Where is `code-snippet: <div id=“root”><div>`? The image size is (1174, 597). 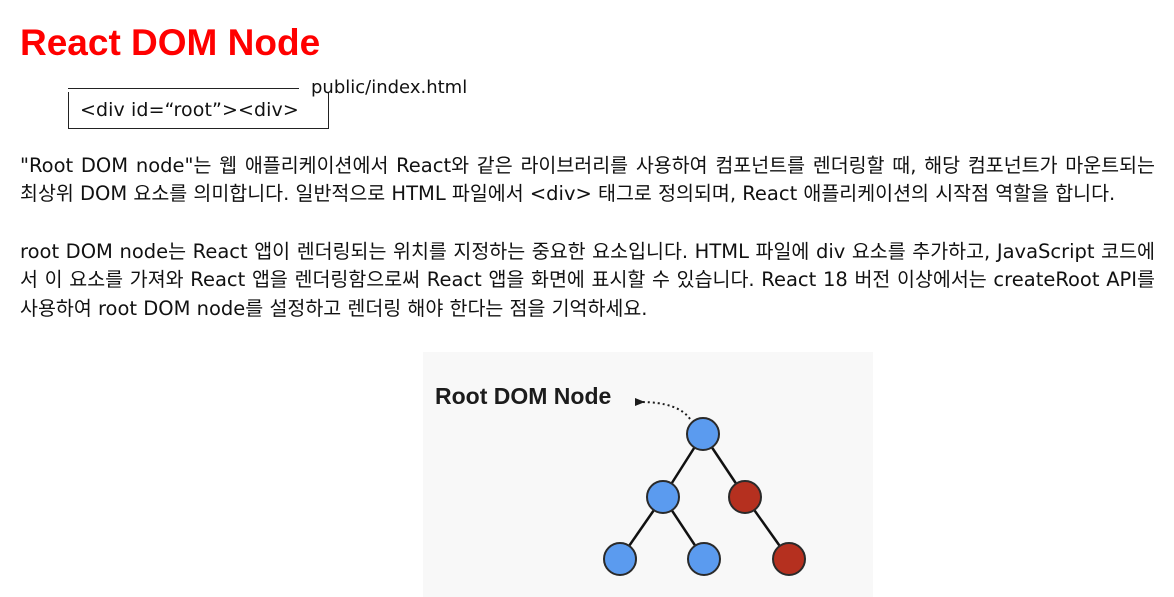
code-snippet: <div id=“root”><div> is located at coordinates (189, 110).